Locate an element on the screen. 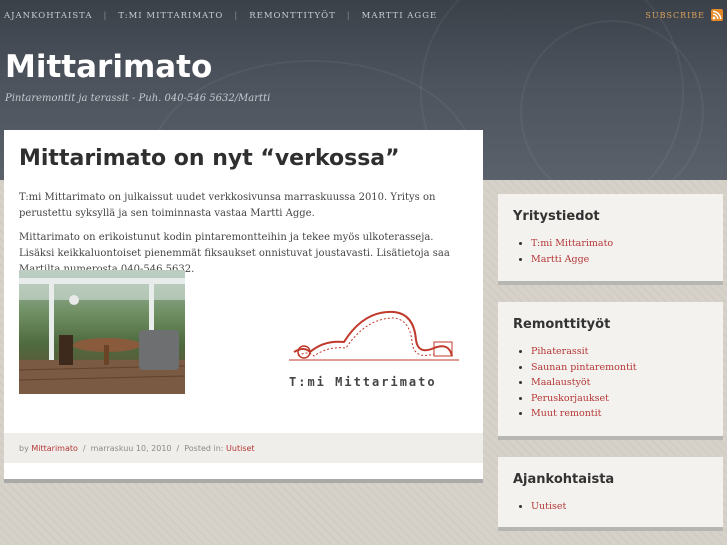 The height and width of the screenshot is (545, 727). category-link: Uutiset is located at coordinates (240, 448).